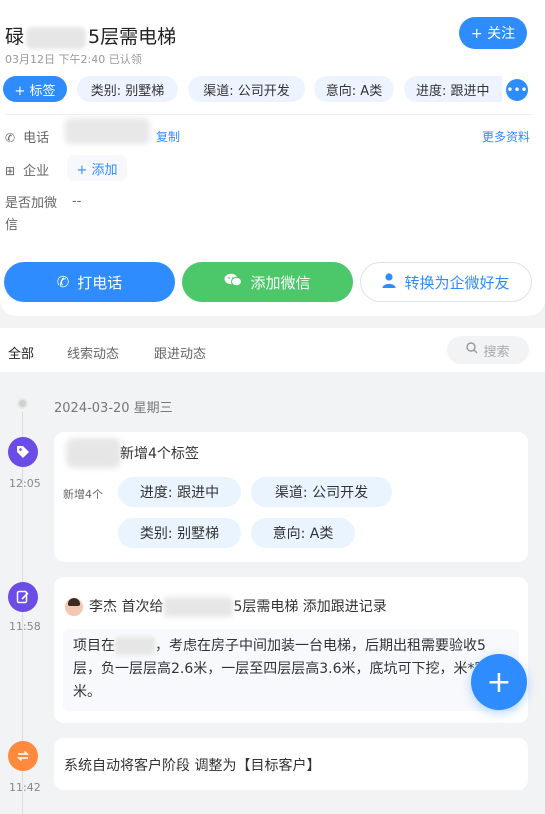 This screenshot has height=814, width=545. Describe the element at coordinates (272, 350) in the screenshot. I see `activity-tabs: 全部 线索动态 跟进动态 搜索` at that location.